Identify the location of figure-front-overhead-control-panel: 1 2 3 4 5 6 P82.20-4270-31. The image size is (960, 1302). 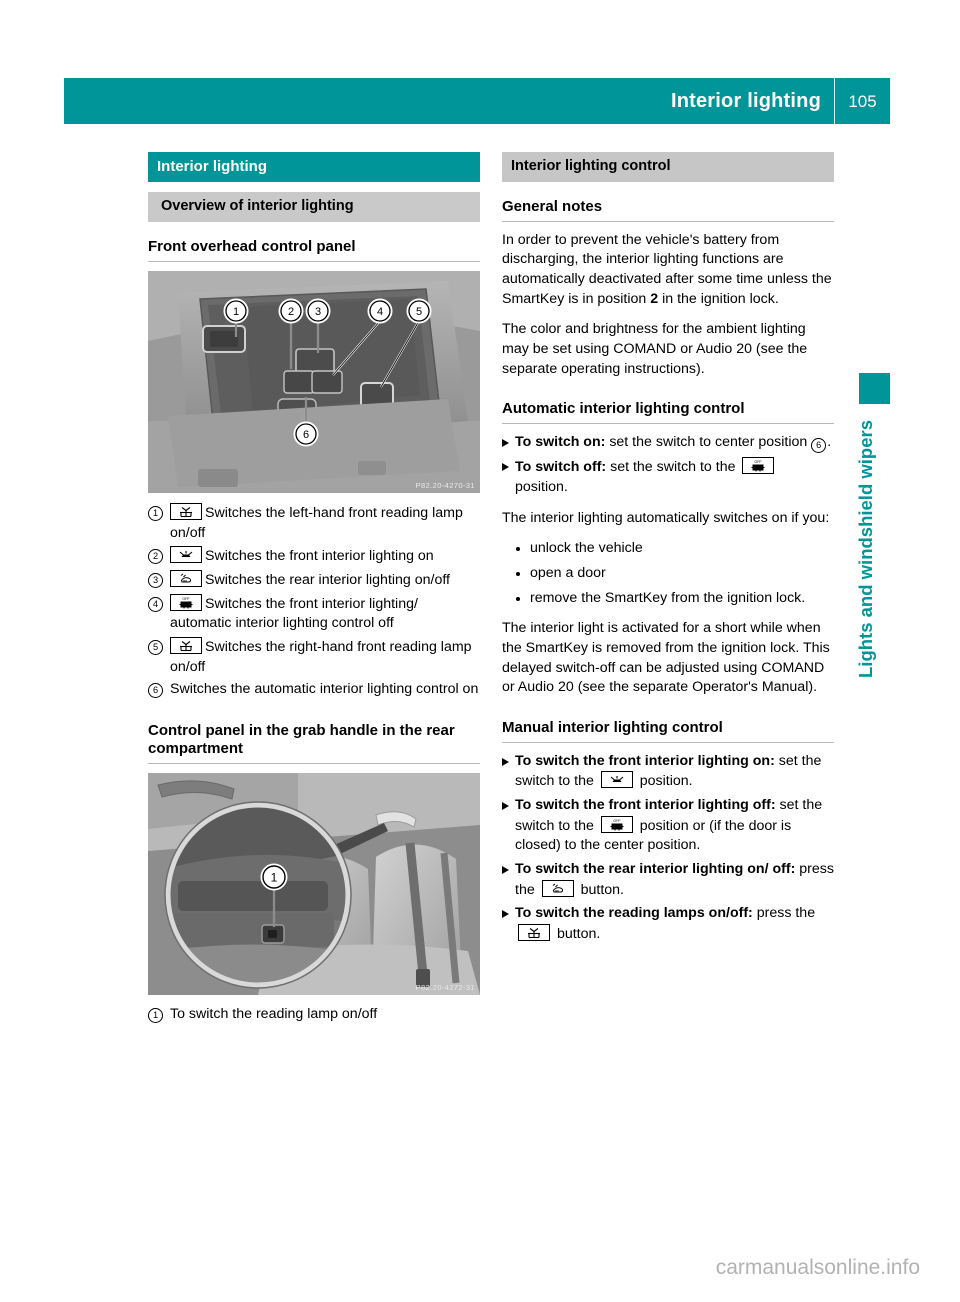
(314, 381).